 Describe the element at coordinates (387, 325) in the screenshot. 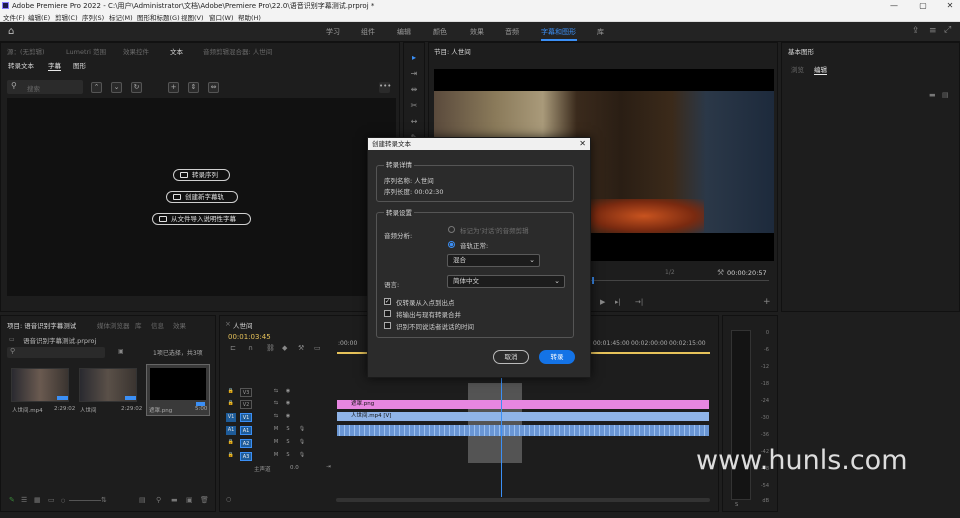

I see `checkbox-speakers` at that location.